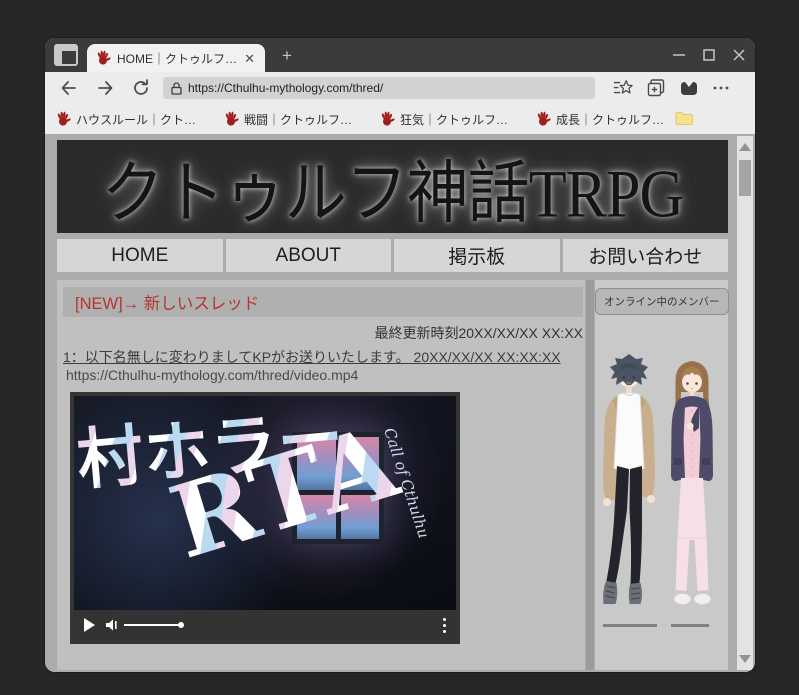  What do you see at coordinates (323, 302) in the screenshot?
I see `new-thread-strip: [NEW]→ 新しいスレッド` at bounding box center [323, 302].